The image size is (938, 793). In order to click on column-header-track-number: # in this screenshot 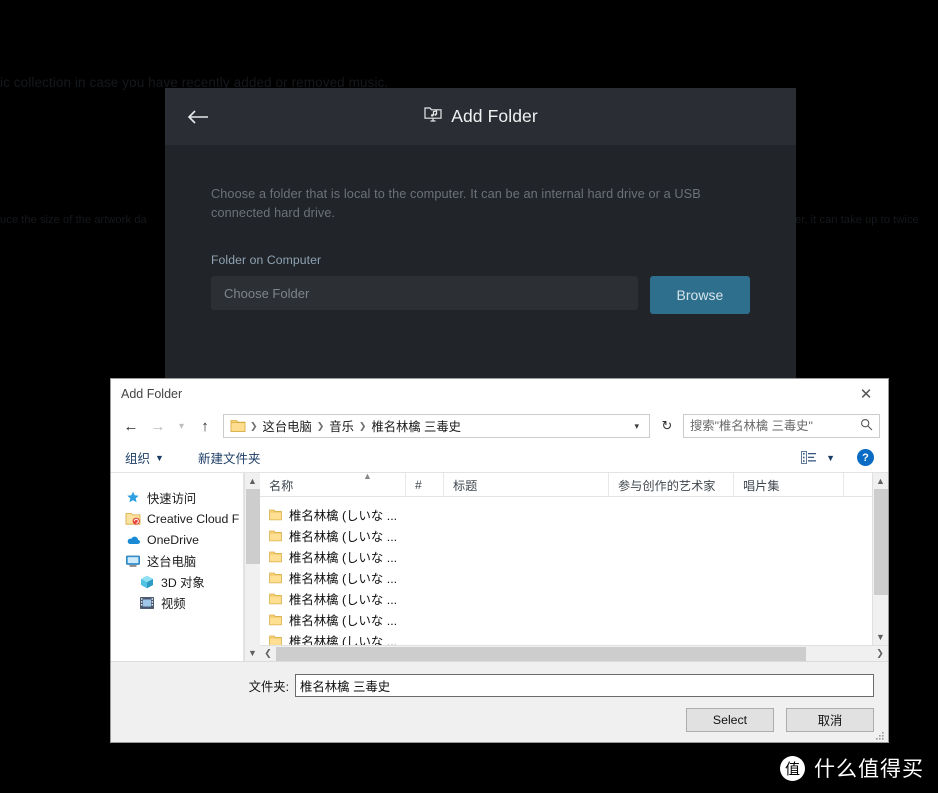, I will do `click(425, 484)`.